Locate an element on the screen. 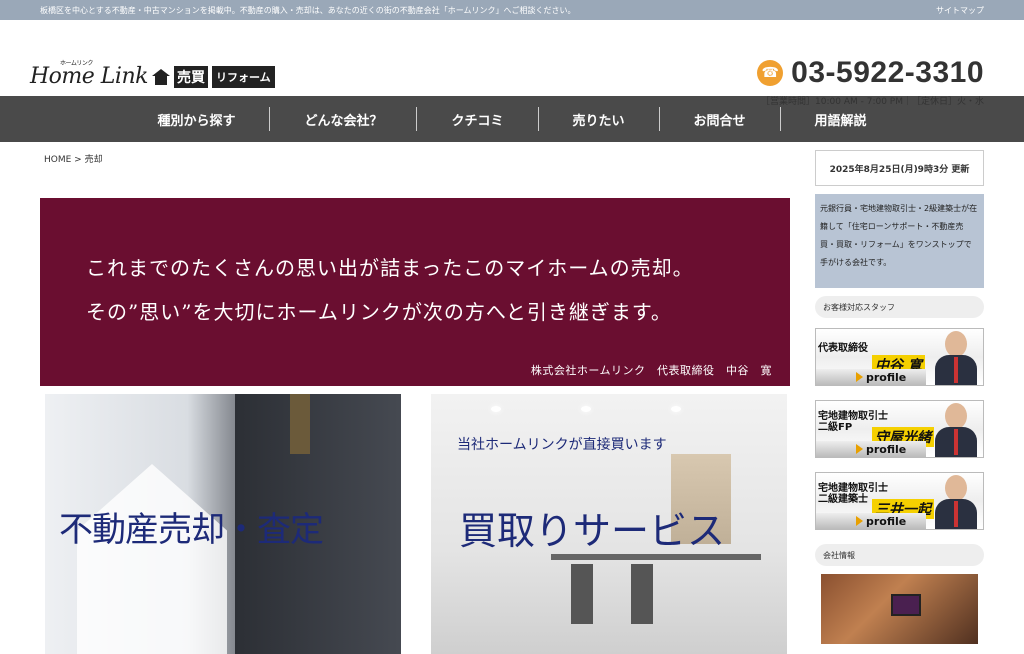 The height and width of the screenshot is (654, 1024). company-info-heading: 会社情報 is located at coordinates (899, 555).